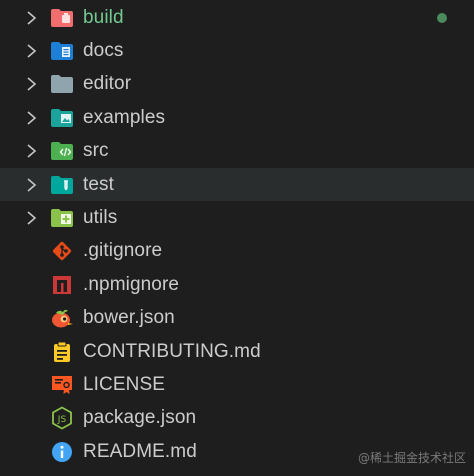  I want to click on tree-item-license: LICENSE, so click(237, 384).